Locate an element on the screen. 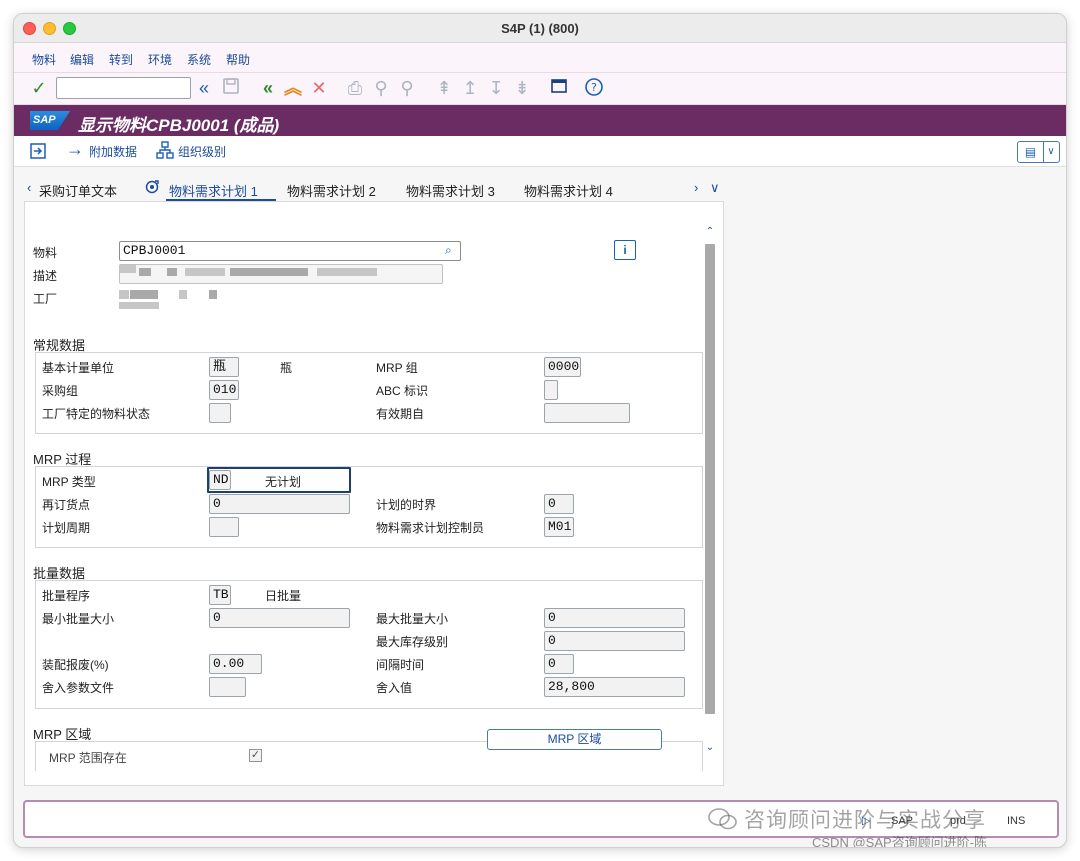 This screenshot has width=1080, height=861. planning-cycle-field is located at coordinates (224, 527).